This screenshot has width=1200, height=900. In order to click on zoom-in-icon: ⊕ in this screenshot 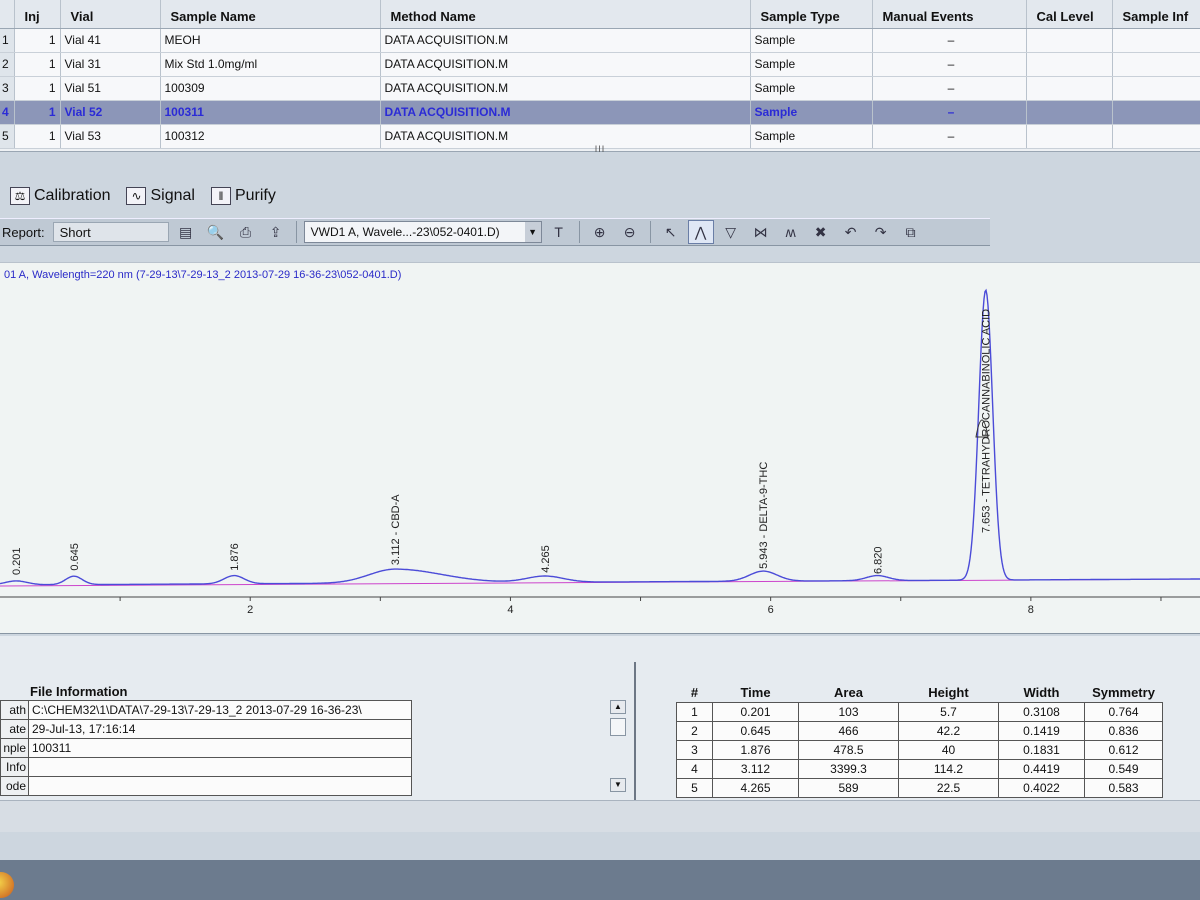, I will do `click(600, 232)`.